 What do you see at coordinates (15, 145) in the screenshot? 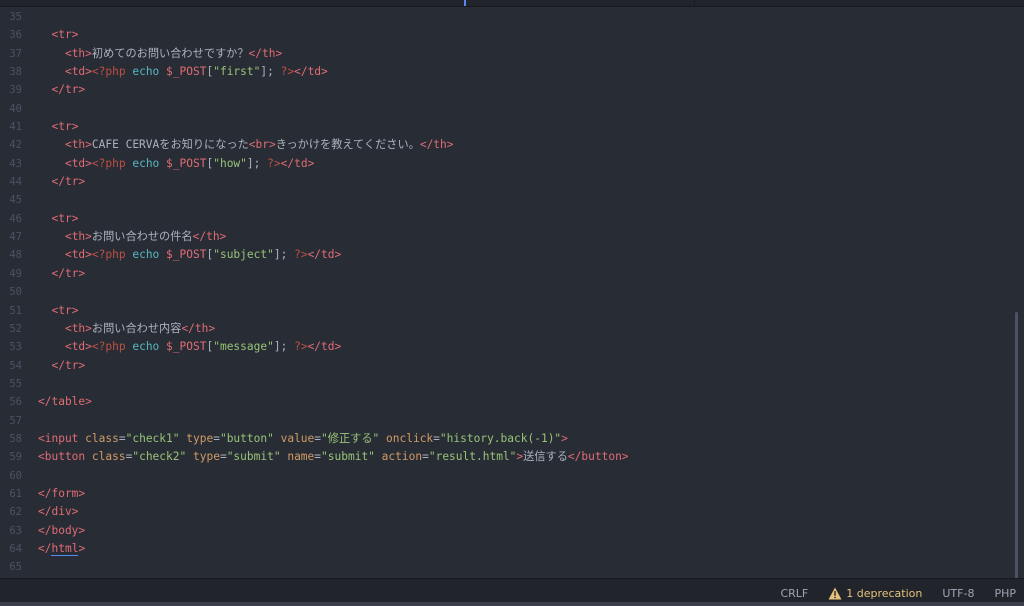
I see `line-number: 42` at bounding box center [15, 145].